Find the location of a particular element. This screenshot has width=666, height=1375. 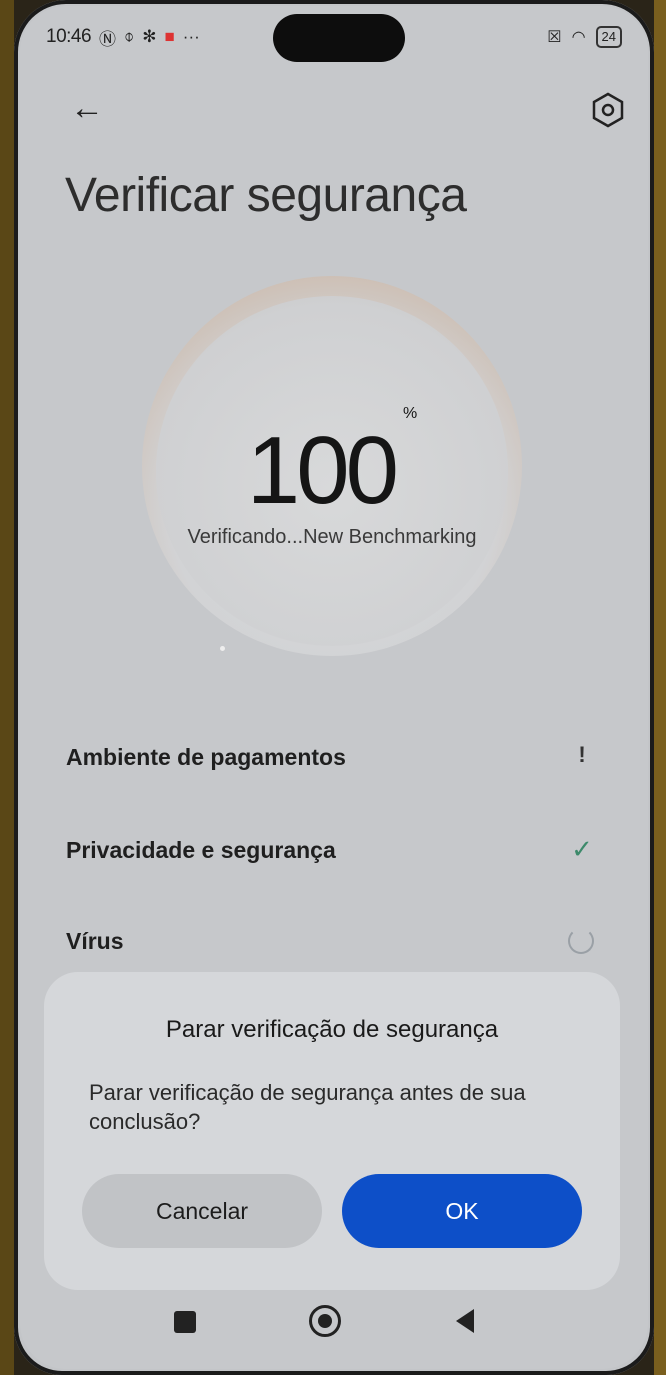

hexagon-settings-icon is located at coordinates (608, 110).